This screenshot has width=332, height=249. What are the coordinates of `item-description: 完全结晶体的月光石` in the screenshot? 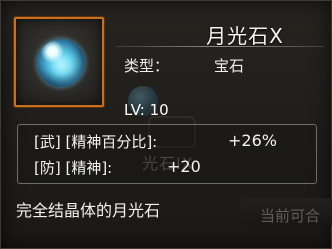 It's located at (88, 210).